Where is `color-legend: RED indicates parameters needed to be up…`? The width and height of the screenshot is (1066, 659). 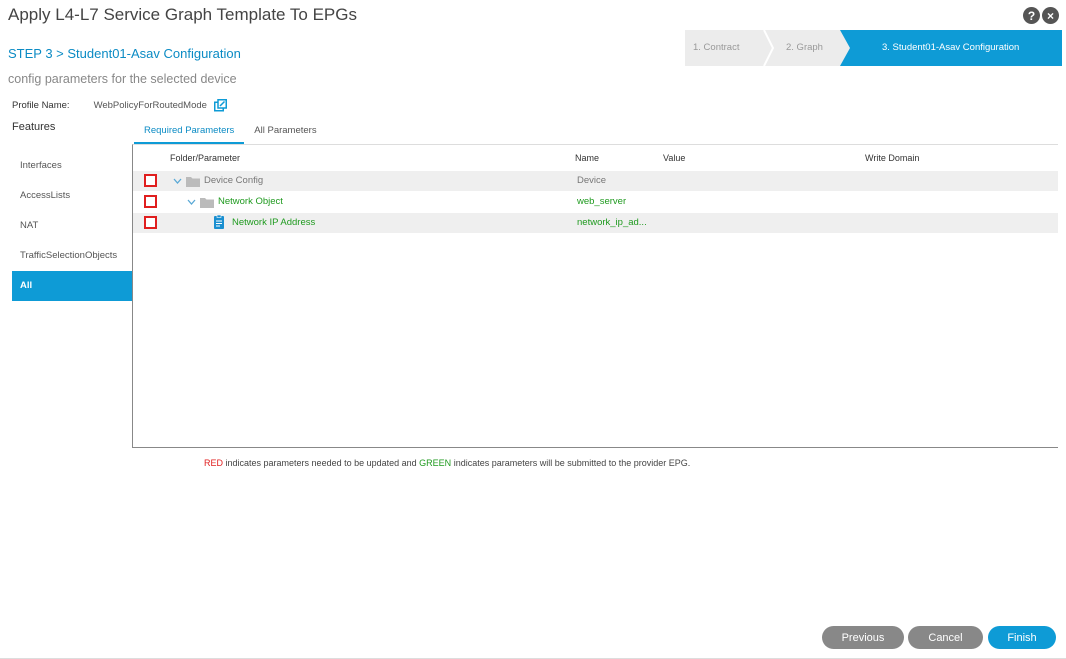
color-legend: RED indicates parameters needed to be up… is located at coordinates (447, 463).